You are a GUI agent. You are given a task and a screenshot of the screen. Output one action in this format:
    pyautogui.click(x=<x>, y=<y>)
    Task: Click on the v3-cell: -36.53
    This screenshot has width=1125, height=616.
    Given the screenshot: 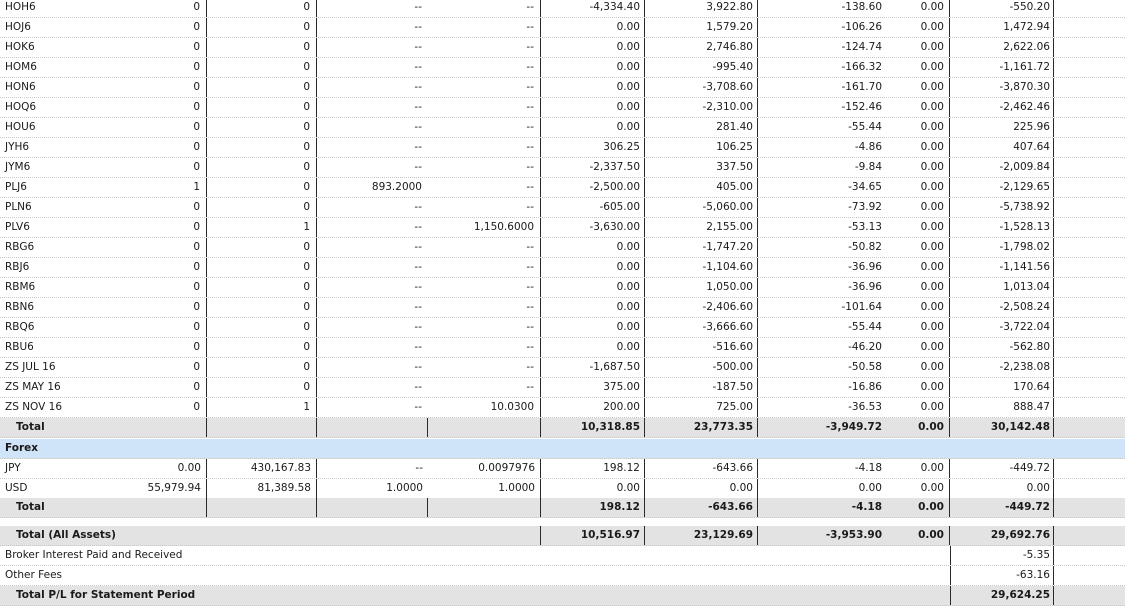 What is the action you would take?
    pyautogui.click(x=865, y=407)
    